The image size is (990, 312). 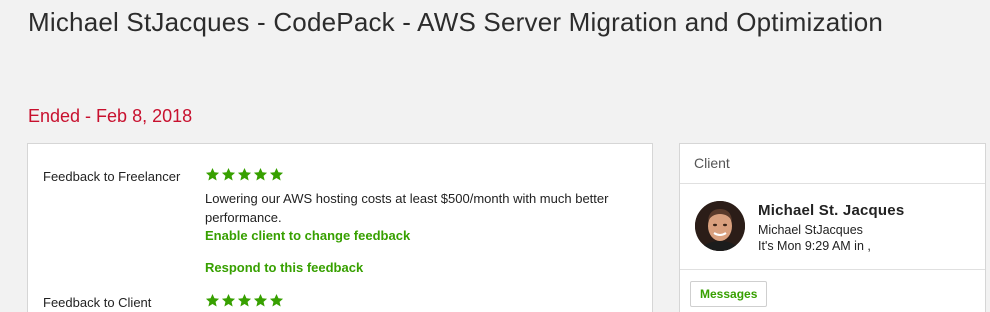 I want to click on enable-change-feedback-link: Enable client to change feedback, so click(x=307, y=235).